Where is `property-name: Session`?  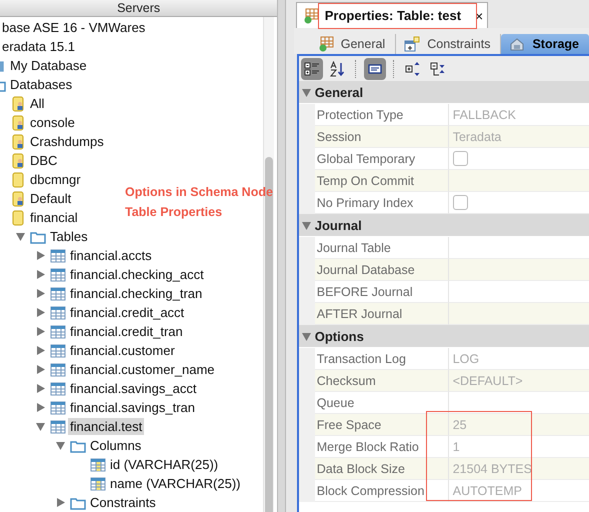 property-name: Session is located at coordinates (381, 137).